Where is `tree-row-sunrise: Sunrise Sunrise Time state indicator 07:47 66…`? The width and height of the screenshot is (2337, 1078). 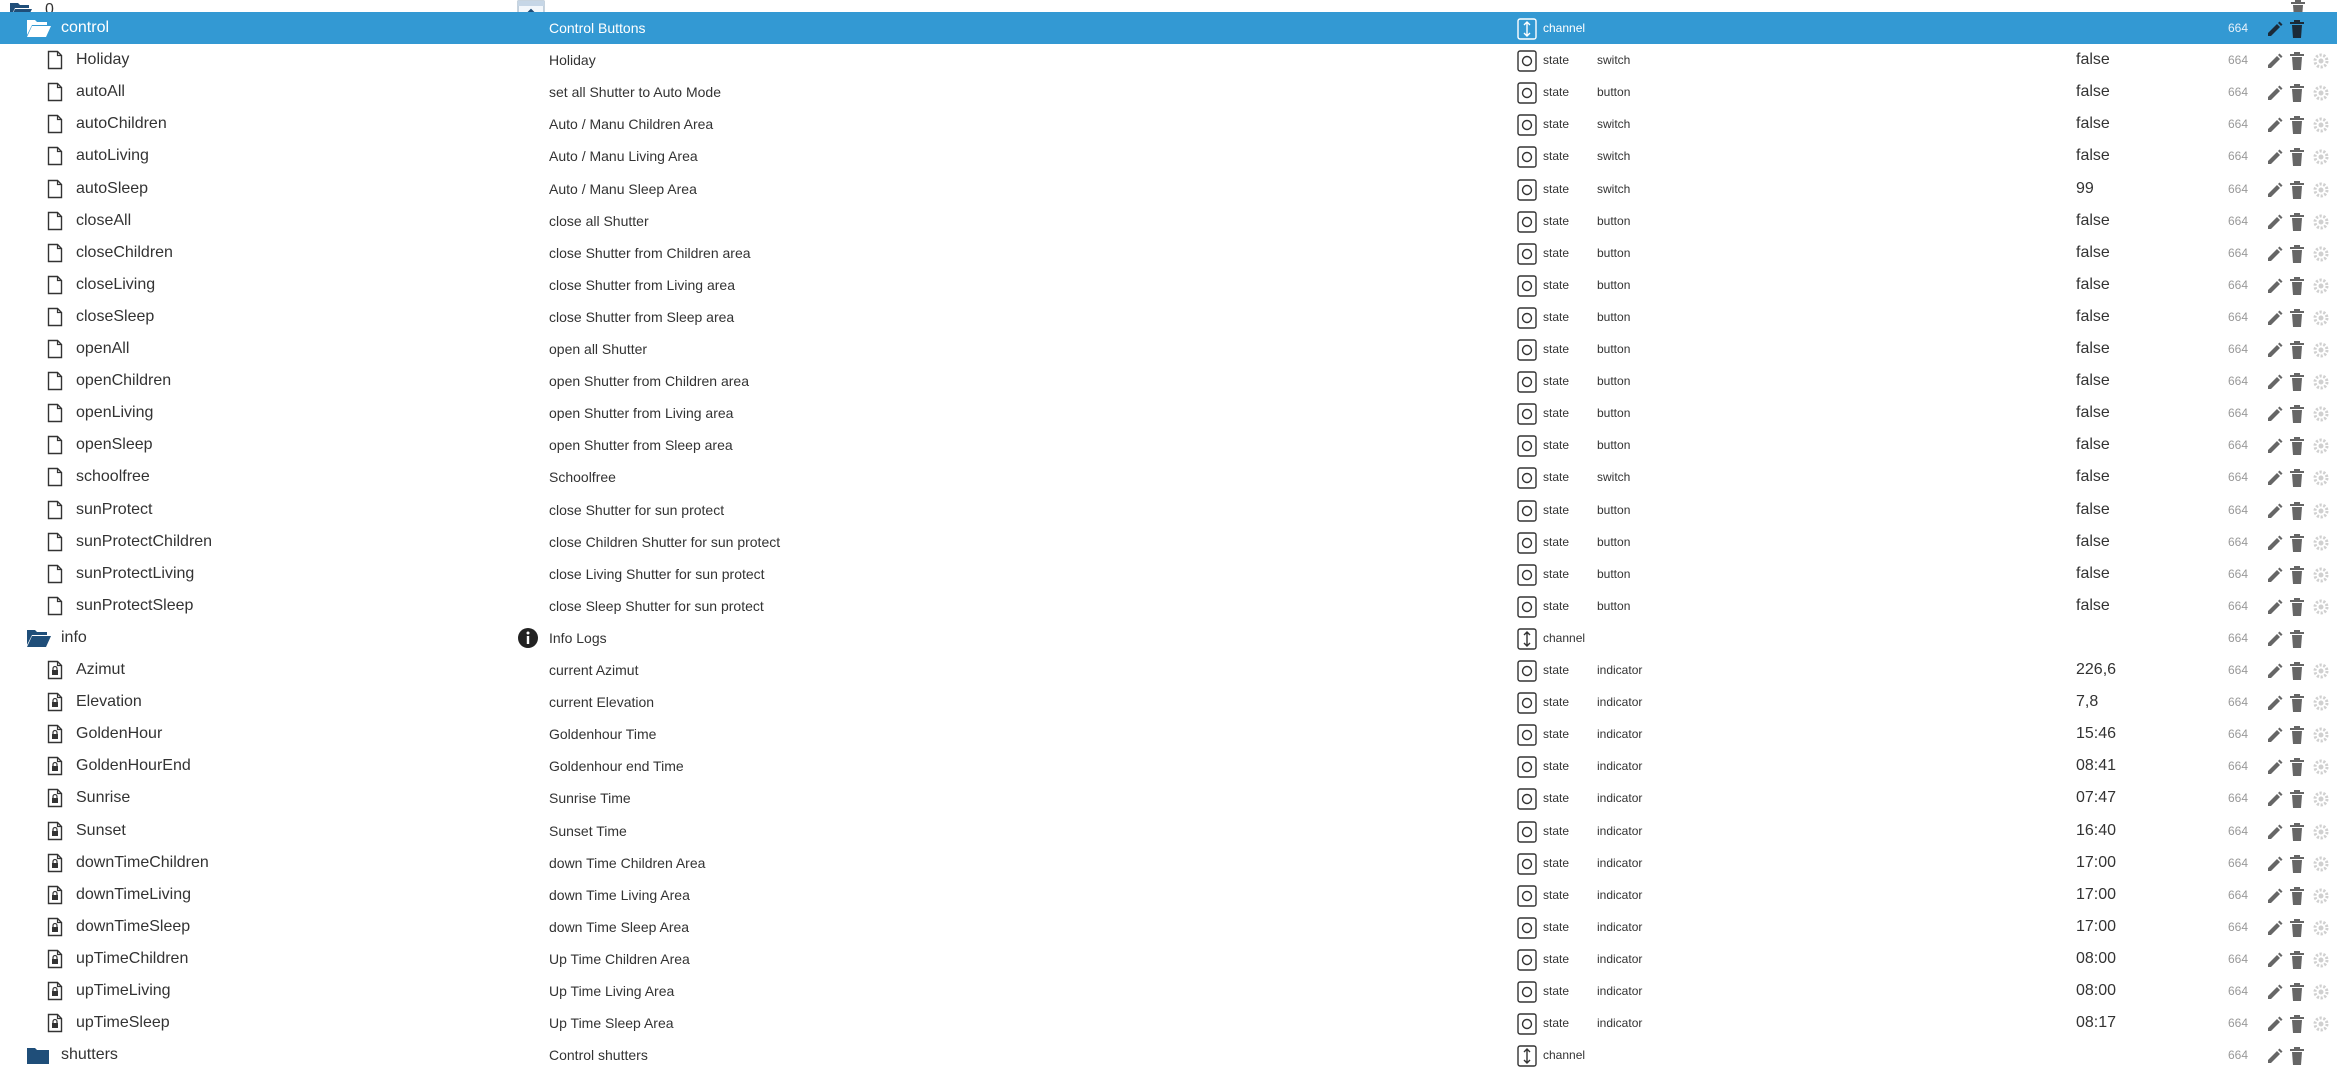 tree-row-sunrise: Sunrise Sunrise Time state indicator 07:47 66… is located at coordinates (1168, 798).